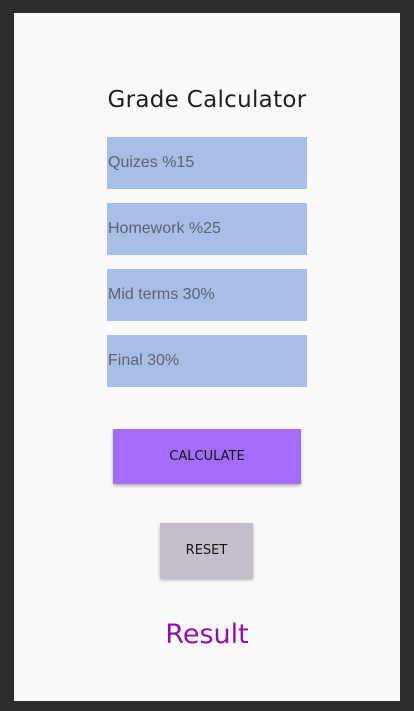 The width and height of the screenshot is (414, 711). Describe the element at coordinates (207, 163) in the screenshot. I see `quizzes-input` at that location.